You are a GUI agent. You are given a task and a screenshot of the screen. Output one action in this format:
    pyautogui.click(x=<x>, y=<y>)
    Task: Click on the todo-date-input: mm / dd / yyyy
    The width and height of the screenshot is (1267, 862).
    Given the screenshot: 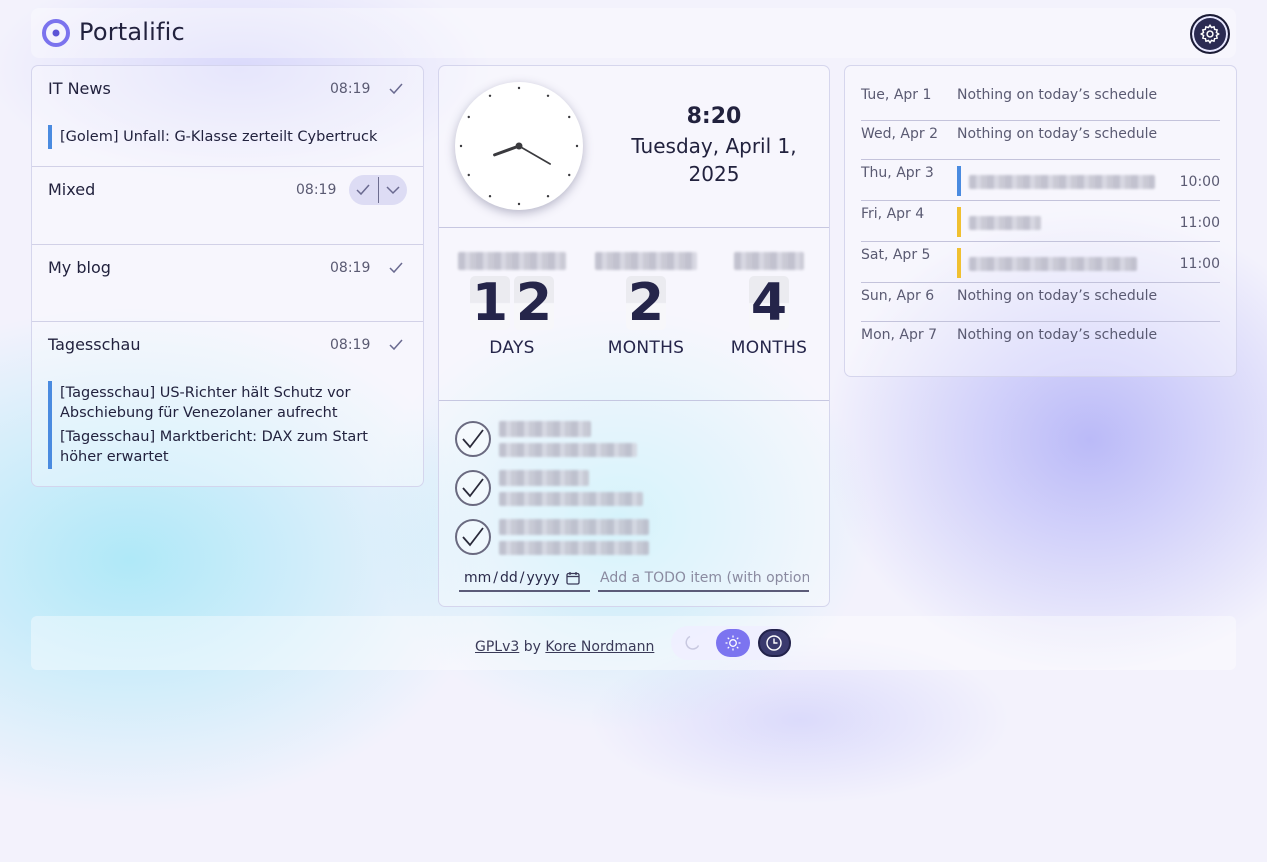 What is the action you would take?
    pyautogui.click(x=524, y=579)
    